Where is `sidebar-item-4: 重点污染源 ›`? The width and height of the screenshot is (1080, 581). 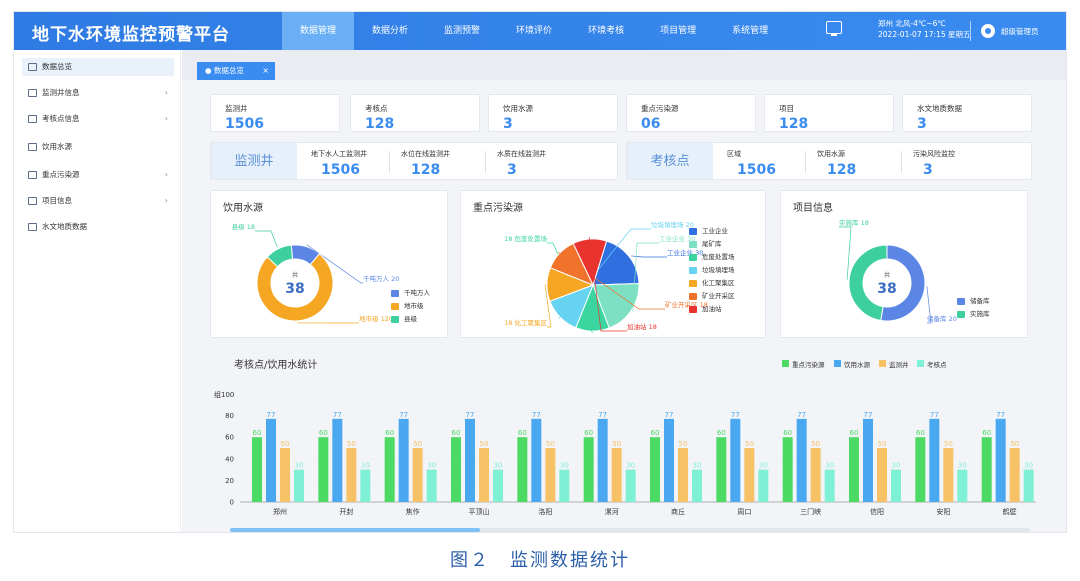
sidebar-item-4: 重点污染源 › is located at coordinates (98, 175).